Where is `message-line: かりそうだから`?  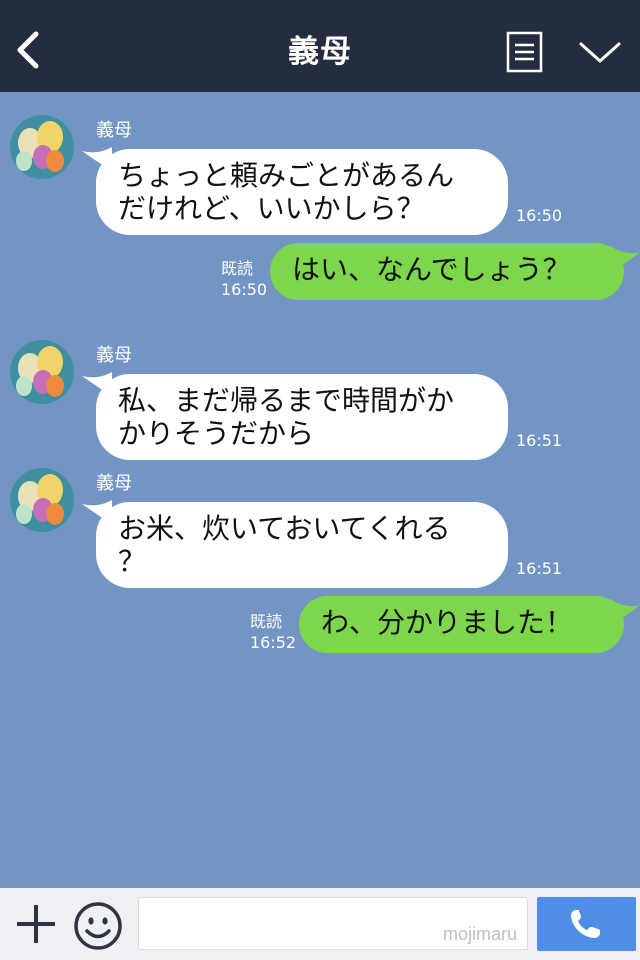
message-line: かりそうだから is located at coordinates (216, 433).